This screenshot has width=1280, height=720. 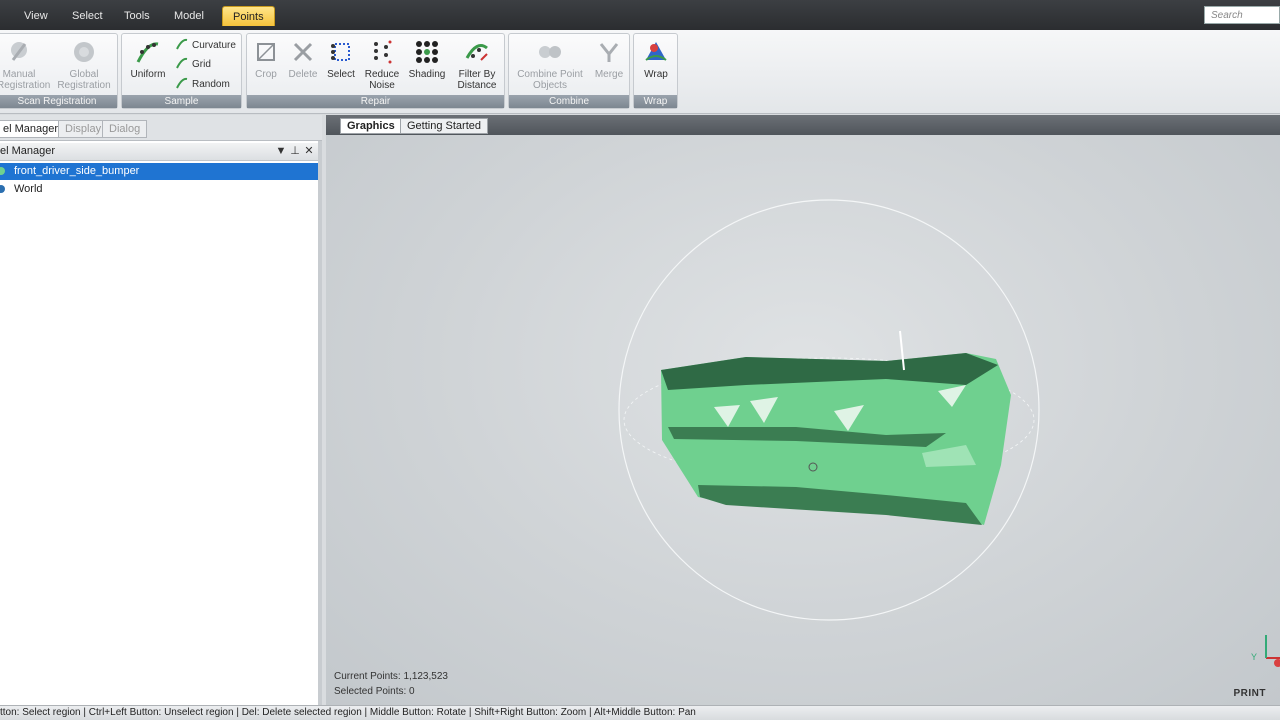 What do you see at coordinates (656, 74) in the screenshot?
I see `wrap-label: Wrap` at bounding box center [656, 74].